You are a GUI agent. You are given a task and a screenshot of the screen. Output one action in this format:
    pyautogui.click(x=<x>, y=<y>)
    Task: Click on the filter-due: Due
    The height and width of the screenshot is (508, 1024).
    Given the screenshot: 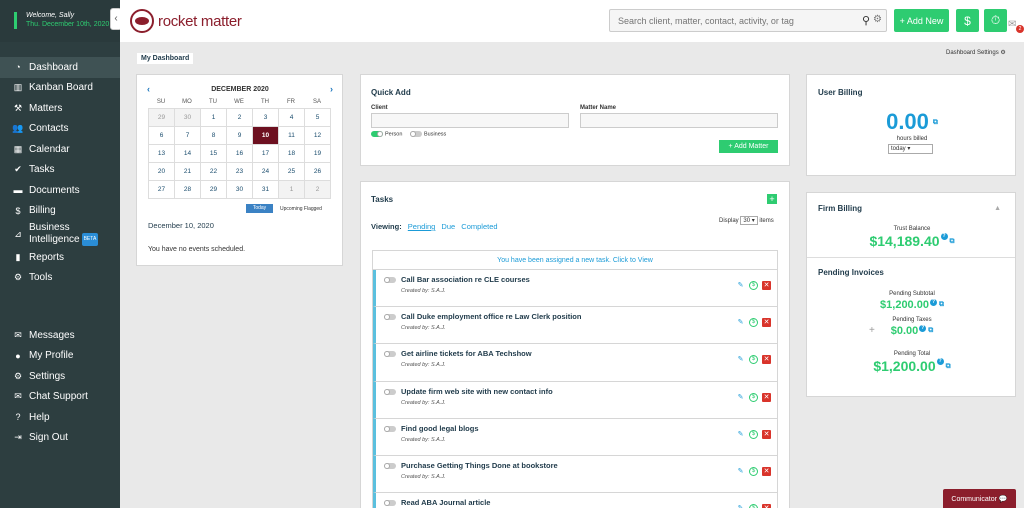 What is the action you would take?
    pyautogui.click(x=448, y=226)
    